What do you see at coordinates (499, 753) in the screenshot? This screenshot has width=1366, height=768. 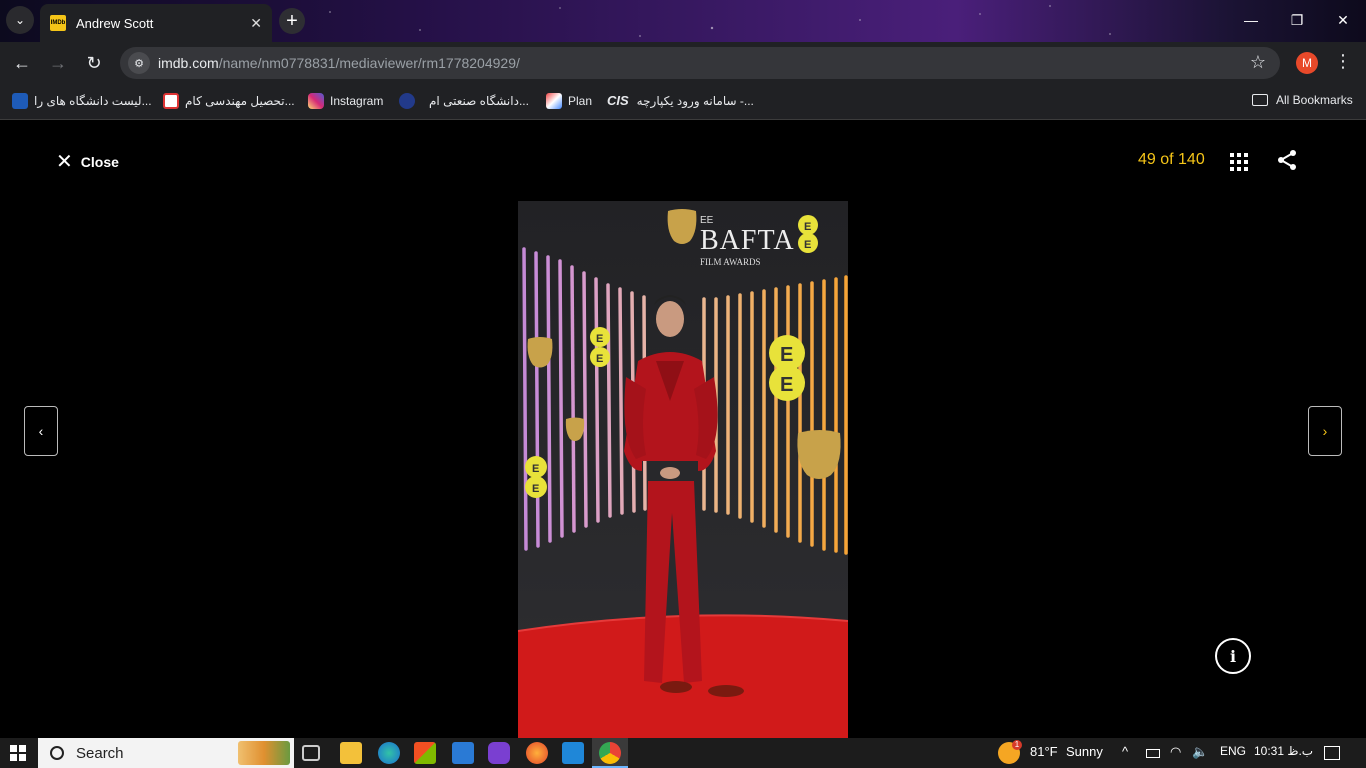 I see `app-icon` at bounding box center [499, 753].